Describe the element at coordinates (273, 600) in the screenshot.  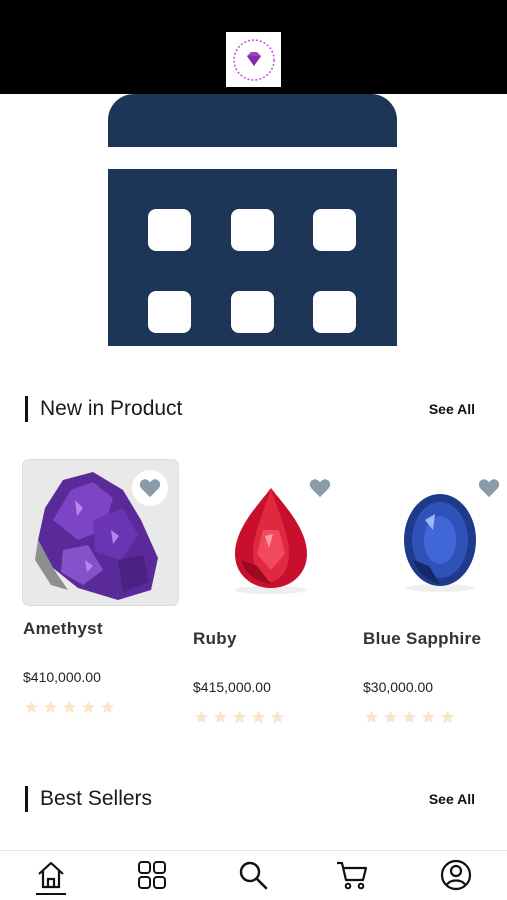
I see `product-card: Ruby $415,000.00` at that location.